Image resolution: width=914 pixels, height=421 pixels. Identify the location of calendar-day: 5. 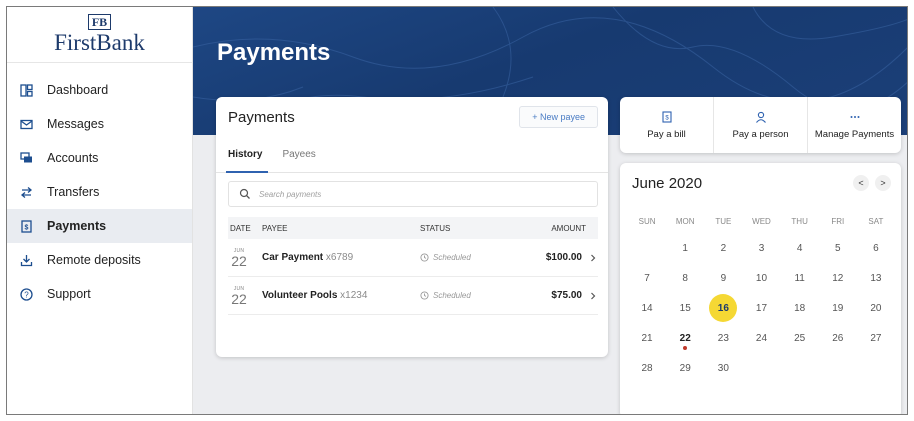
(838, 248).